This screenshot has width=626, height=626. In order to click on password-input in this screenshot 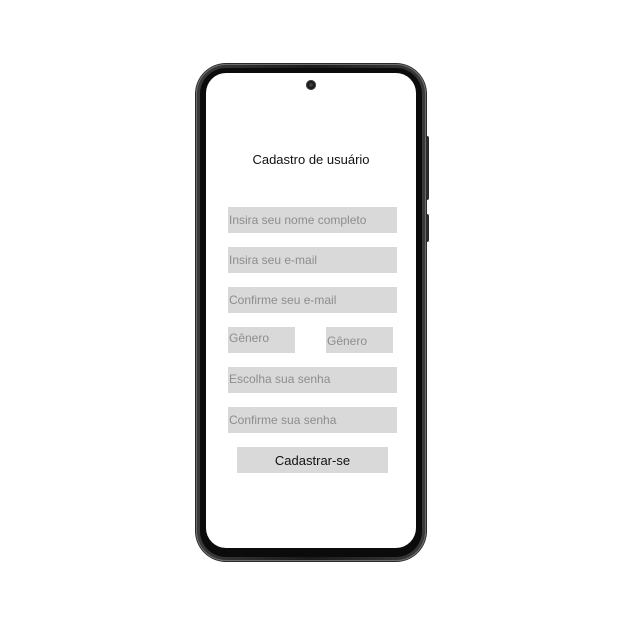, I will do `click(312, 380)`.